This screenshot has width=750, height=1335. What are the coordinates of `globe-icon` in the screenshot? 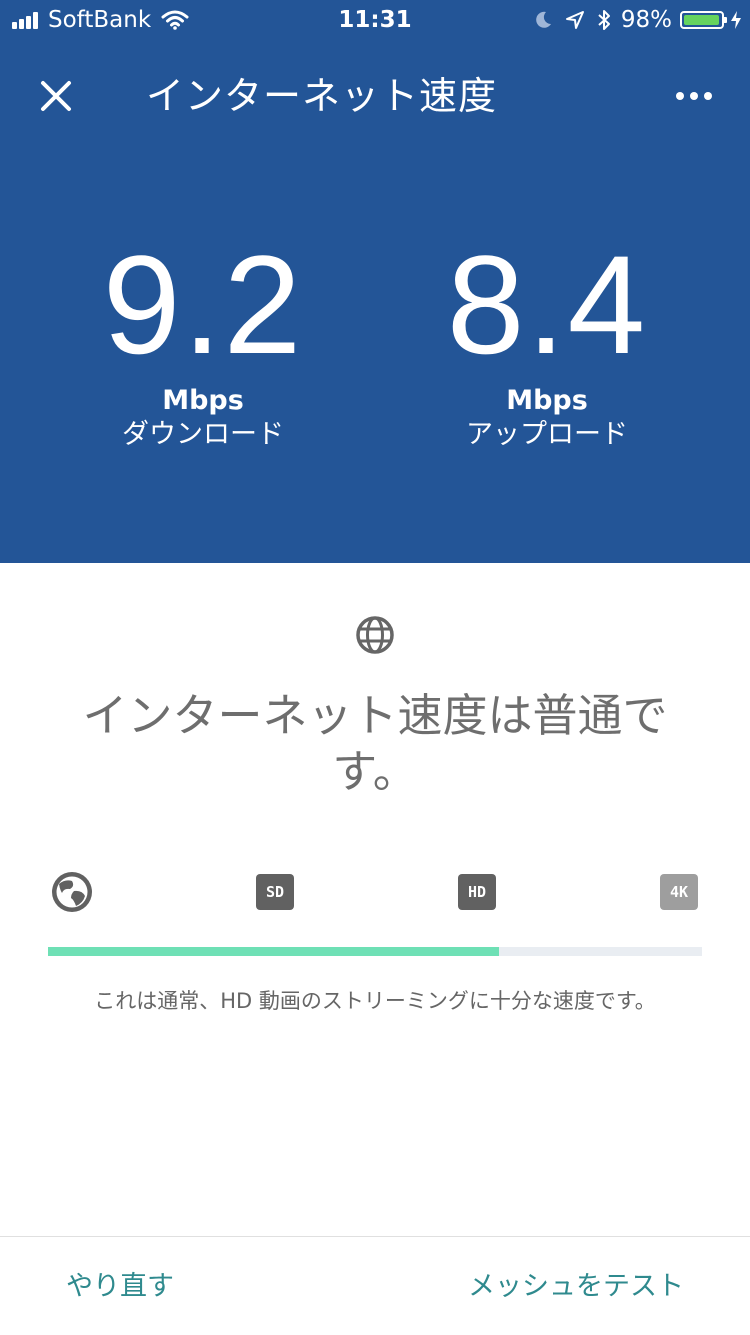 It's located at (375, 635).